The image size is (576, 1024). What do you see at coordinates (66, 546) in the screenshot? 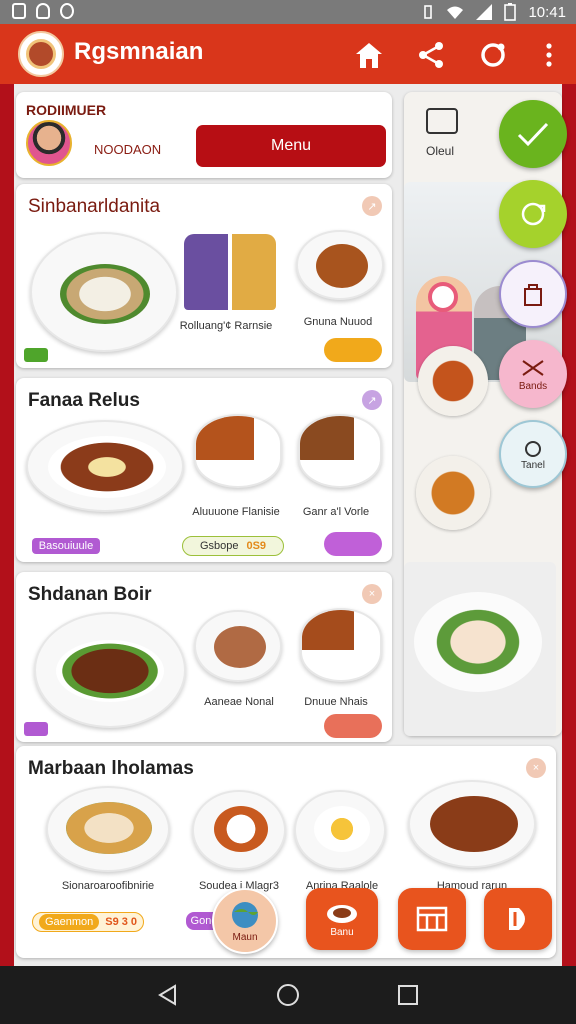
I see `category-pill: Basouiuule` at bounding box center [66, 546].